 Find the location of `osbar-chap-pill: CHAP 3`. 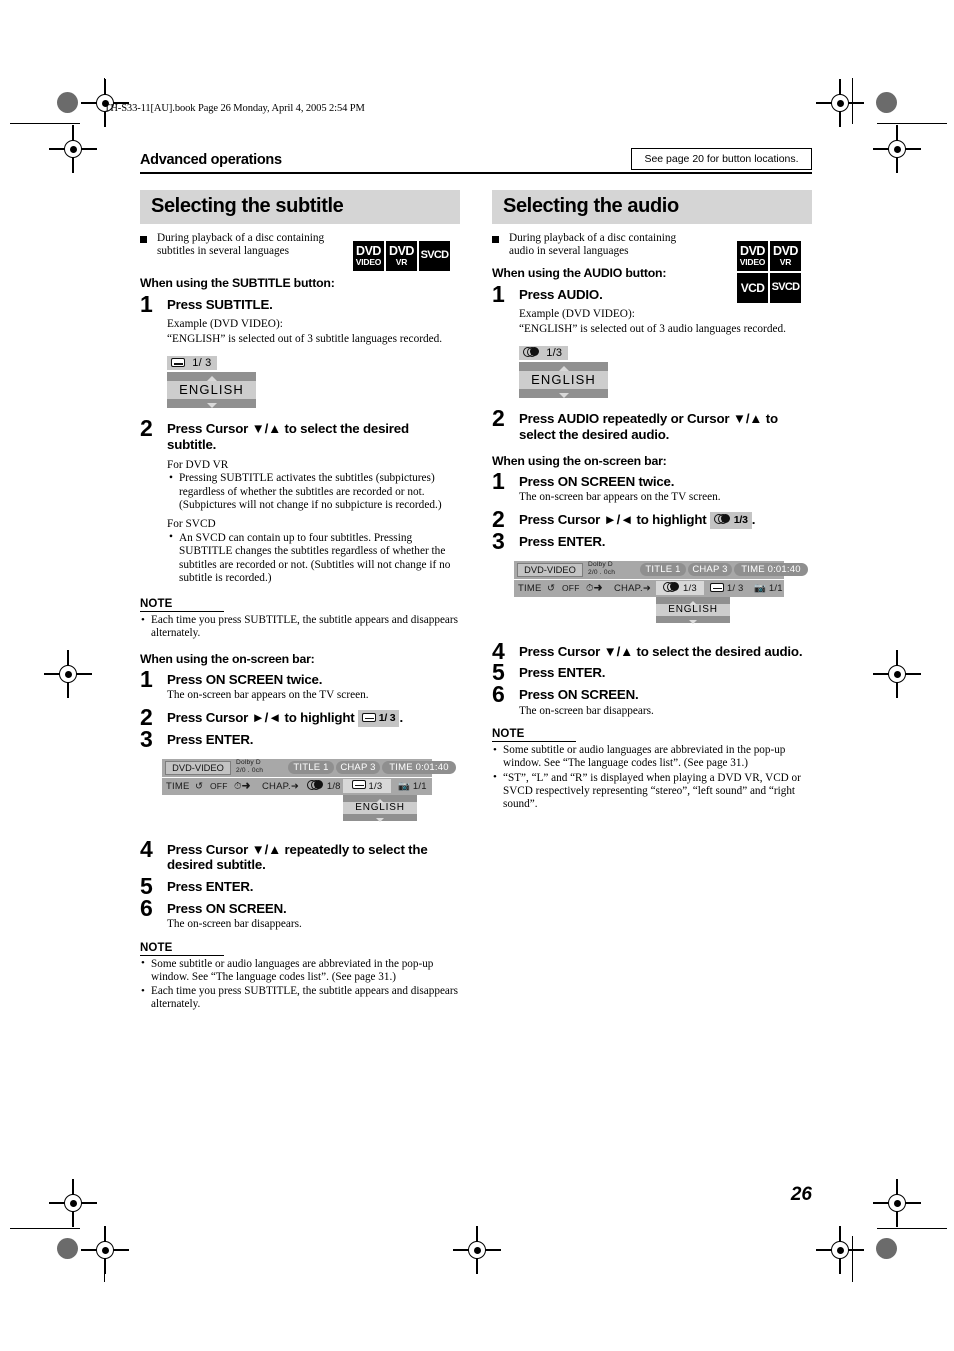

osbar-chap-pill: CHAP 3 is located at coordinates (710, 569).